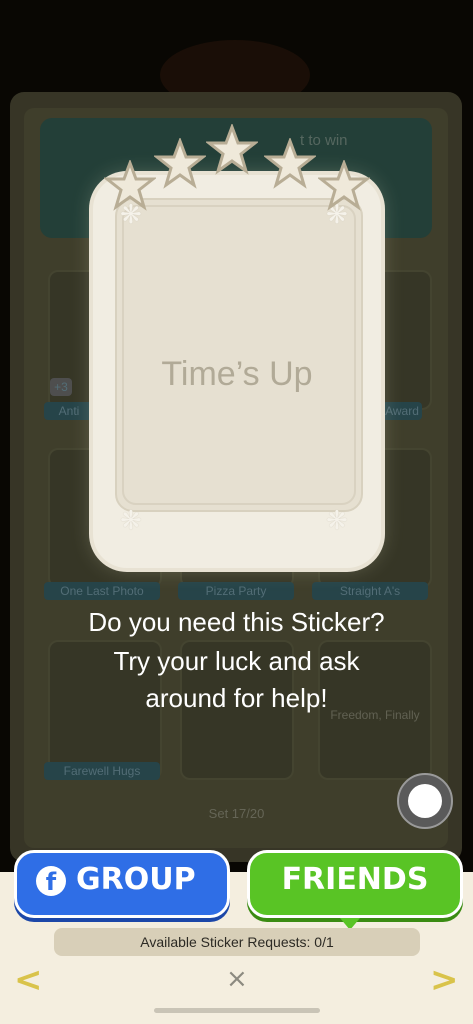 This screenshot has height=1024, width=473. What do you see at coordinates (28, 980) in the screenshot?
I see `prev-arrow-icon: <` at bounding box center [28, 980].